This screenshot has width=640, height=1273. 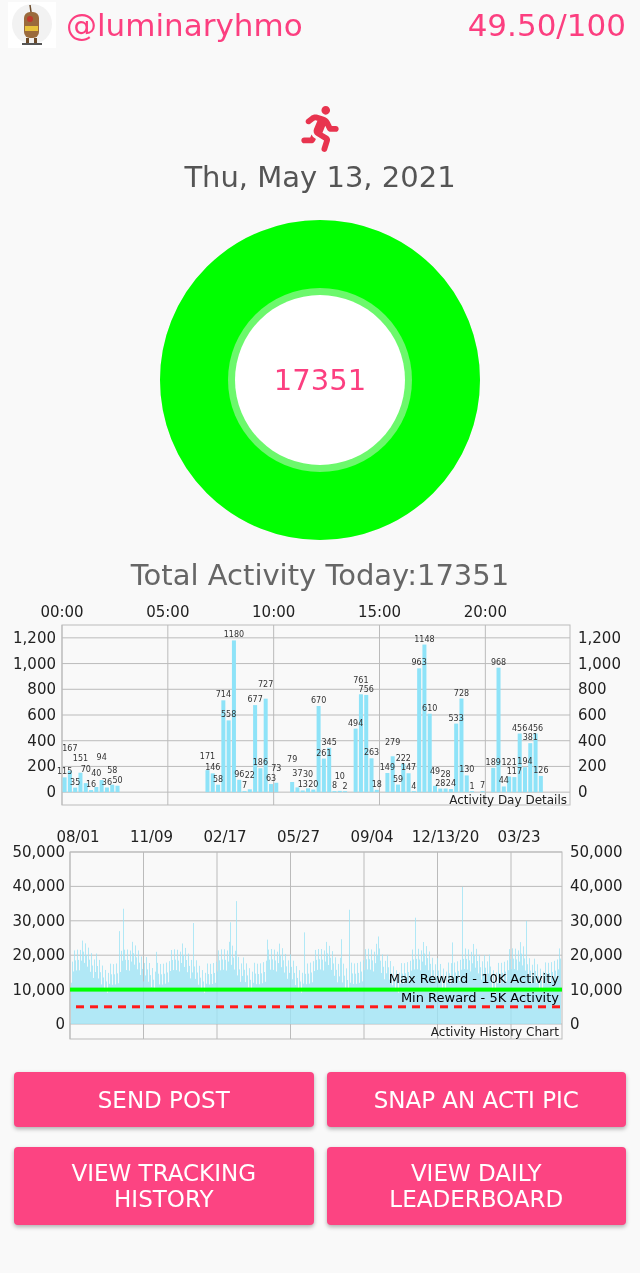 I want to click on value-label: 24, so click(x=450, y=784).